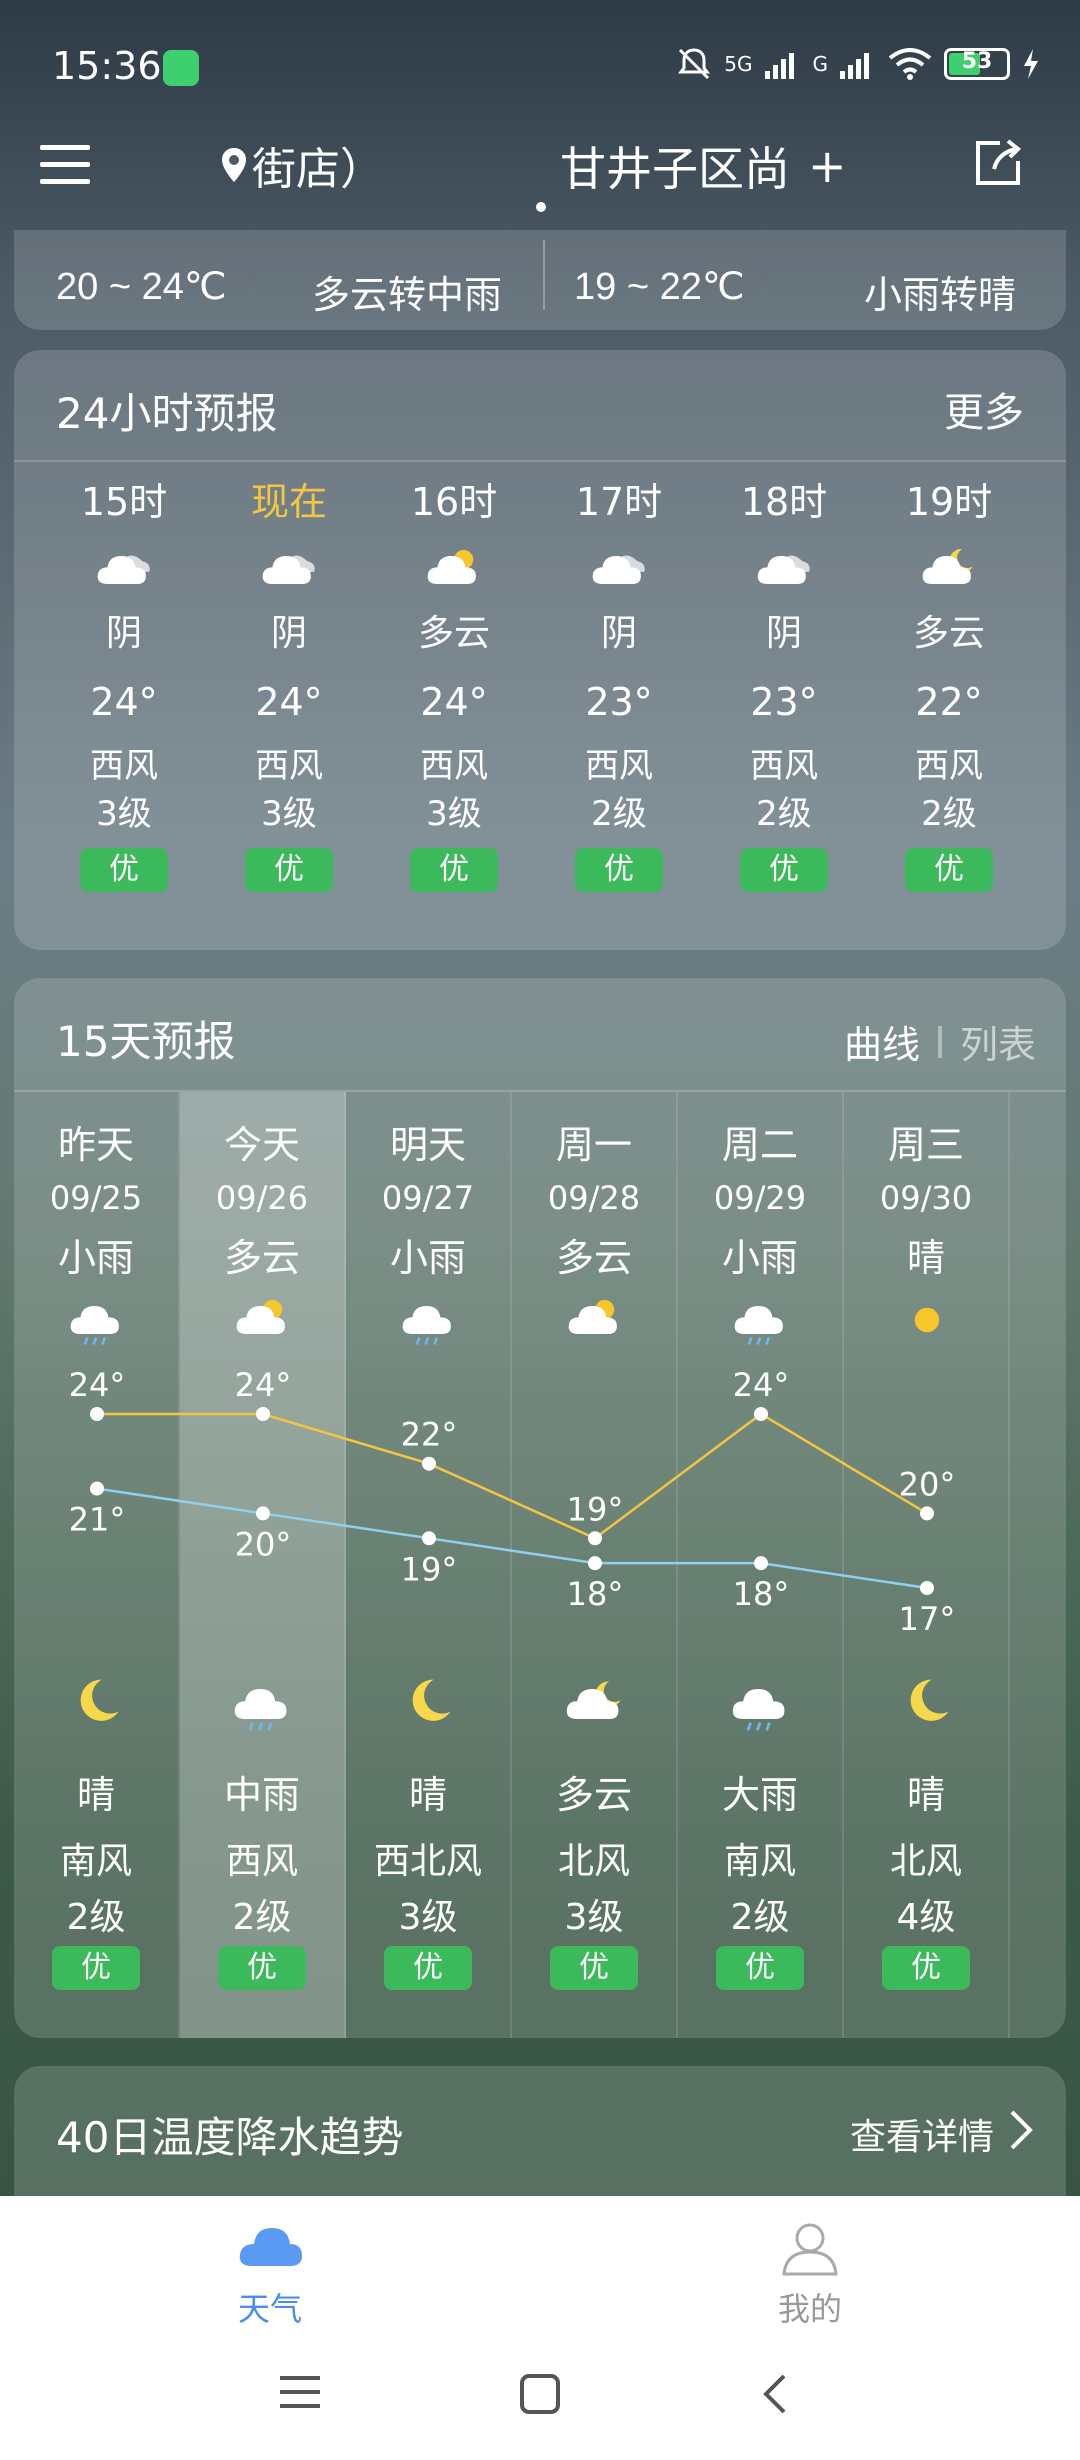 This screenshot has width=1080, height=2460. Describe the element at coordinates (451, 566) in the screenshot. I see `partly-cloudy-icon` at that location.